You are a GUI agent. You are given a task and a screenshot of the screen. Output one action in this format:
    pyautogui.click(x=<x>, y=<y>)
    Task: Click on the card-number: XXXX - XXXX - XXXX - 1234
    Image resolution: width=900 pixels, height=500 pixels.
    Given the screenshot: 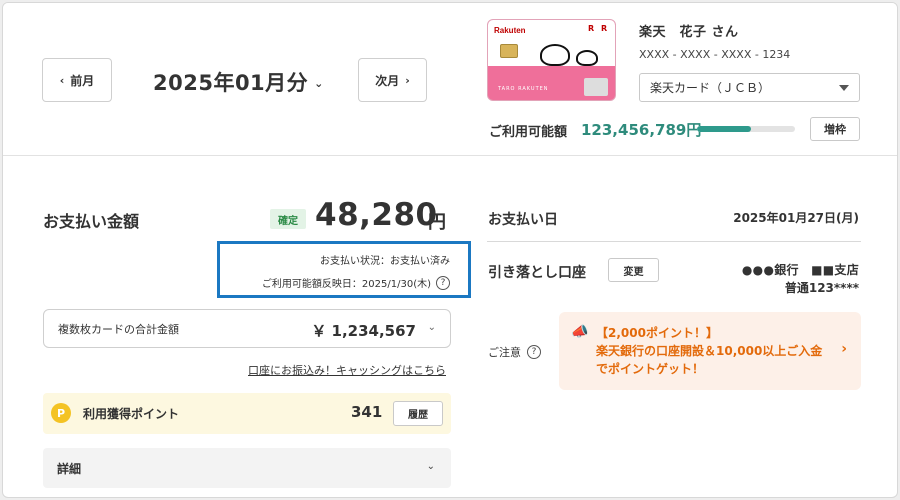 What is the action you would take?
    pyautogui.click(x=715, y=54)
    